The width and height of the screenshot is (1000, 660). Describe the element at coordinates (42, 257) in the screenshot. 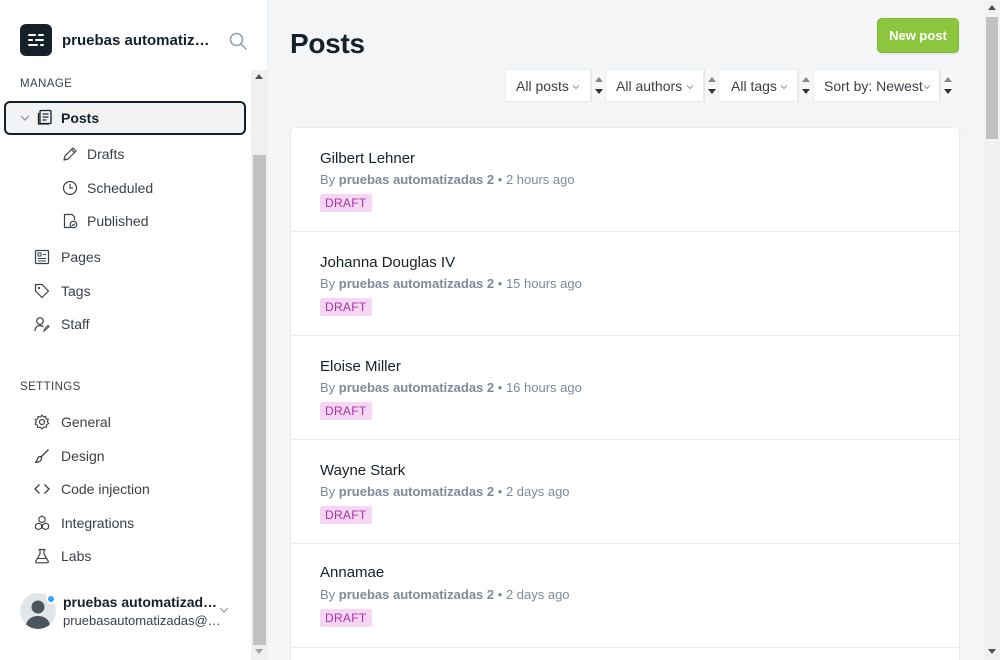

I see `pages-icon` at that location.